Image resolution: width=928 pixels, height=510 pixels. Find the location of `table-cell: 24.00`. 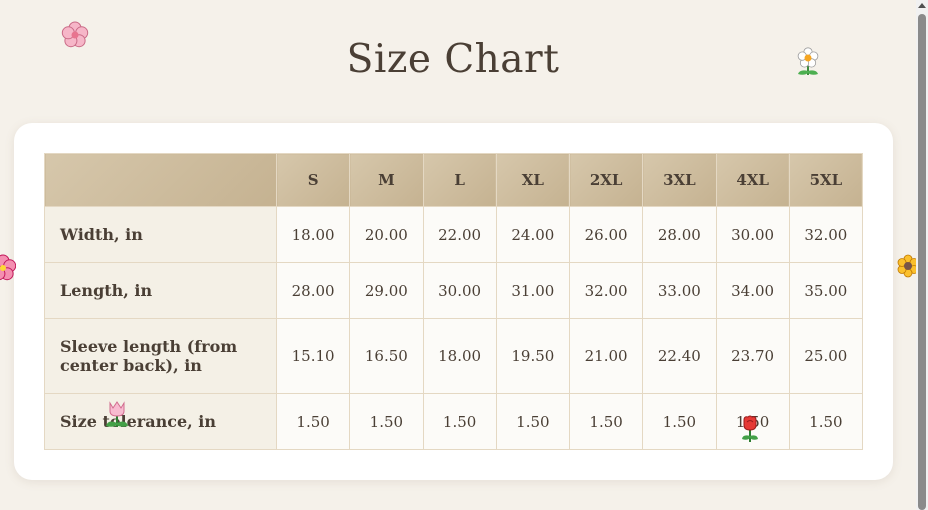

table-cell: 24.00 is located at coordinates (533, 234).